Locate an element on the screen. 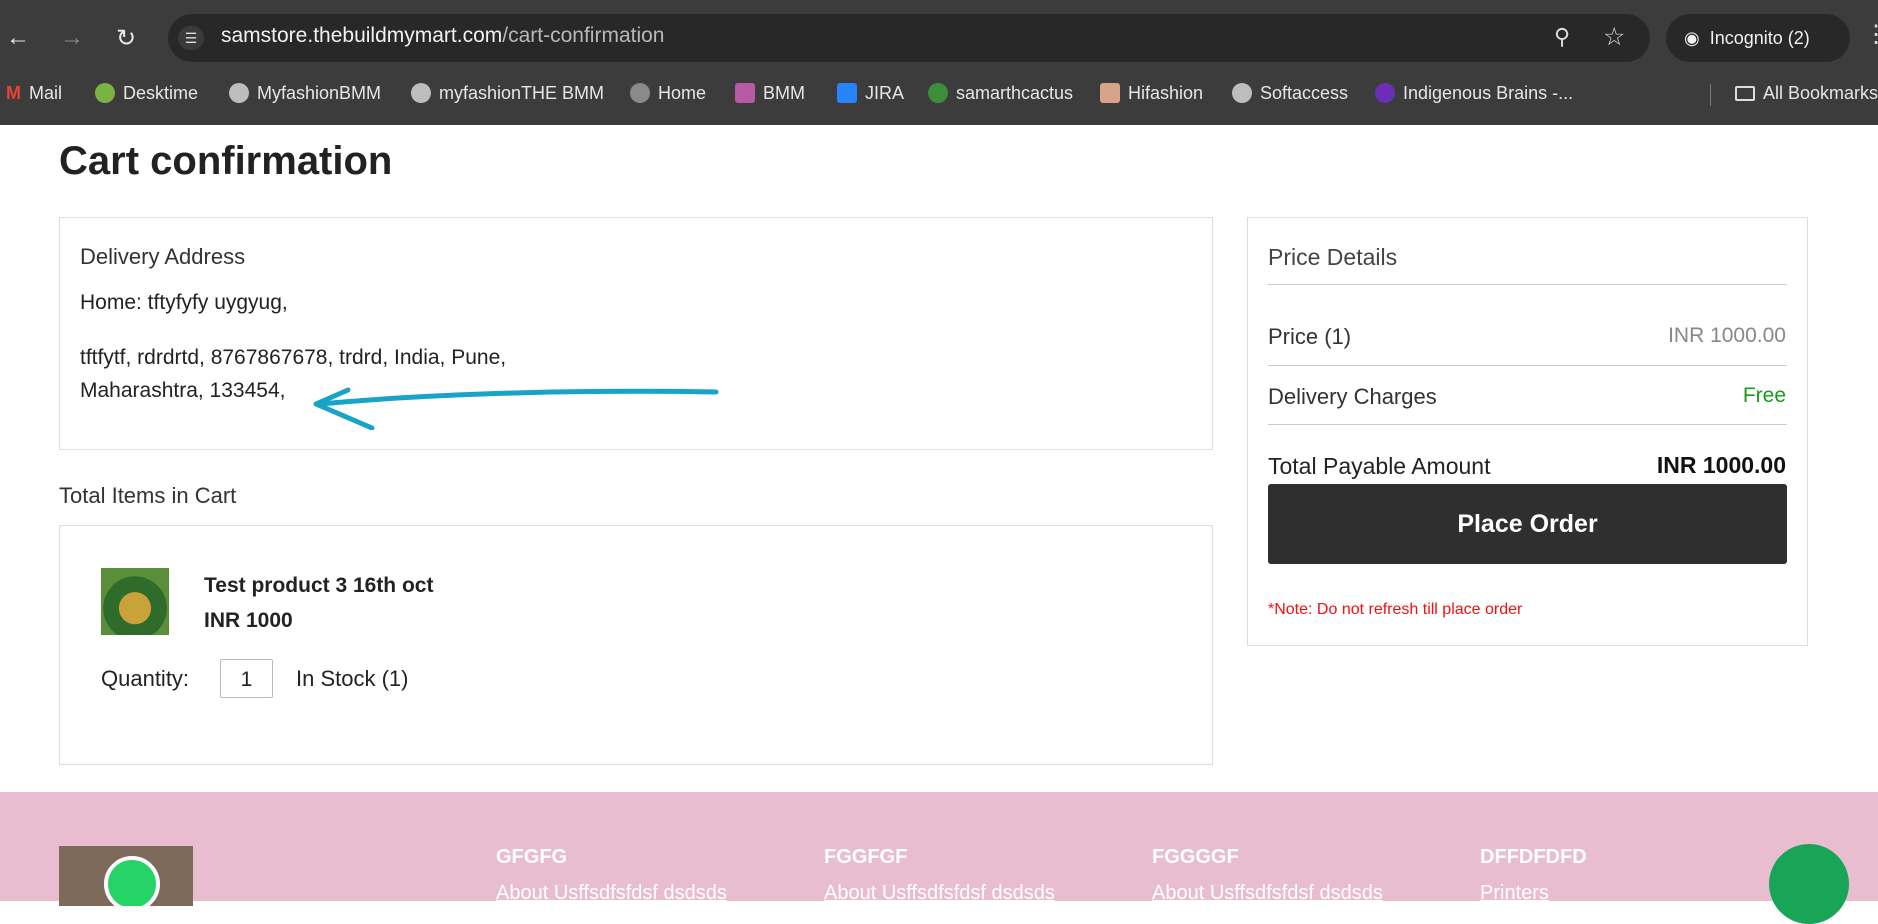 This screenshot has width=1878, height=924. bookmark-star-icon: ☆ is located at coordinates (1614, 37).